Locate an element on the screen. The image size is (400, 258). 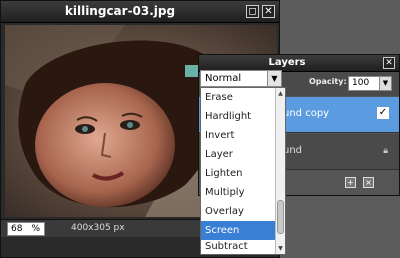
new-layer-icon: + is located at coordinates (350, 182).